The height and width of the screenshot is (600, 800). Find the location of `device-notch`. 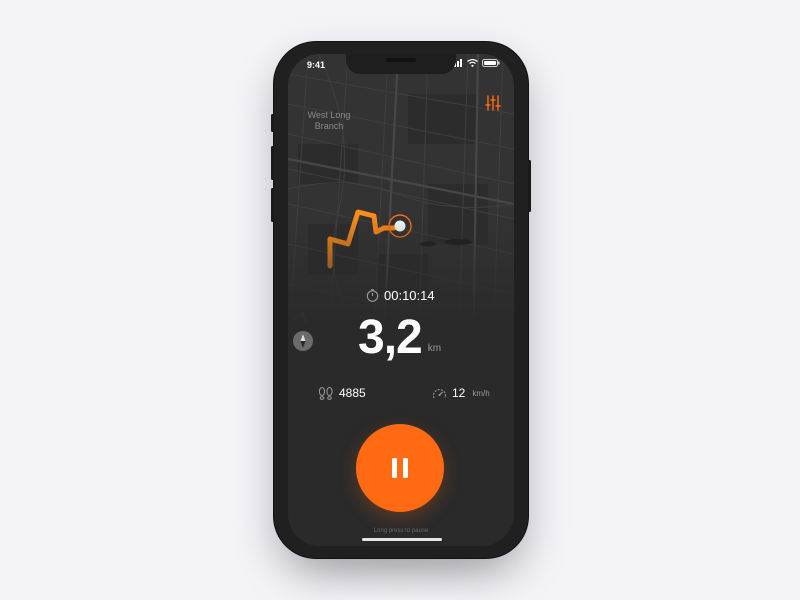

device-notch is located at coordinates (401, 64).